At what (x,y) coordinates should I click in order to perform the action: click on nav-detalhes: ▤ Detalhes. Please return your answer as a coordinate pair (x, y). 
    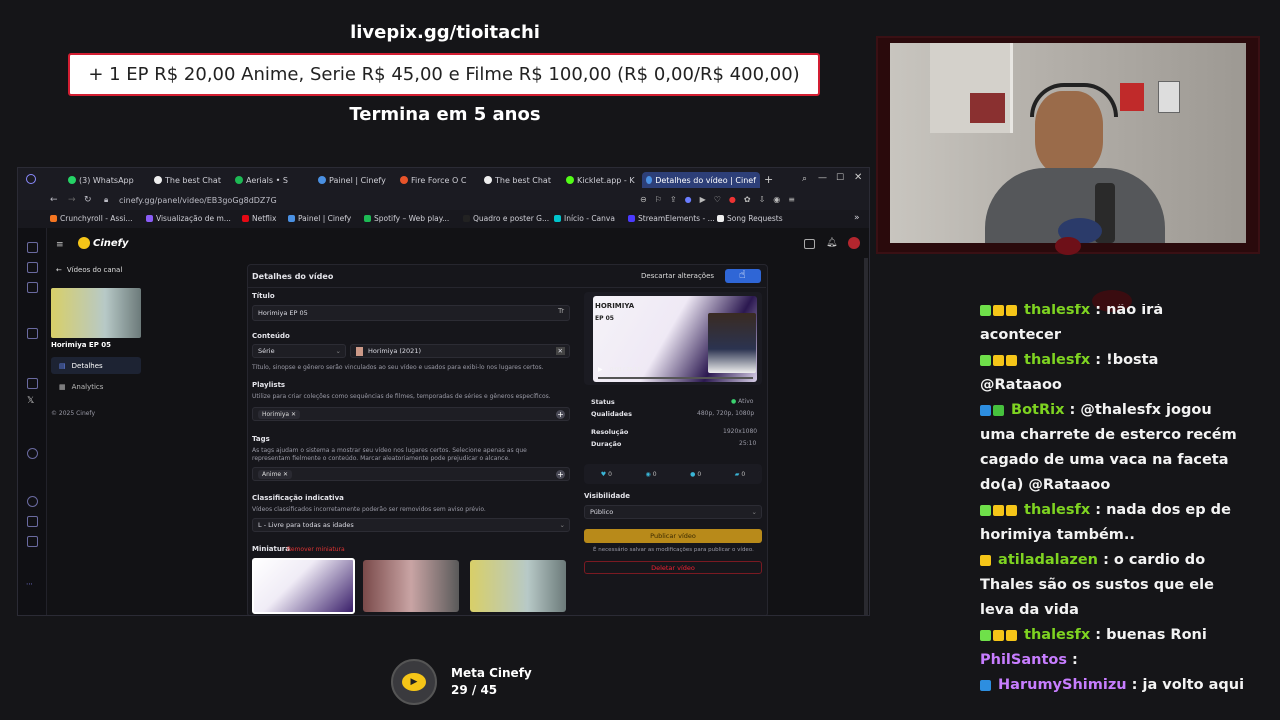
    Looking at the image, I should click on (96, 365).